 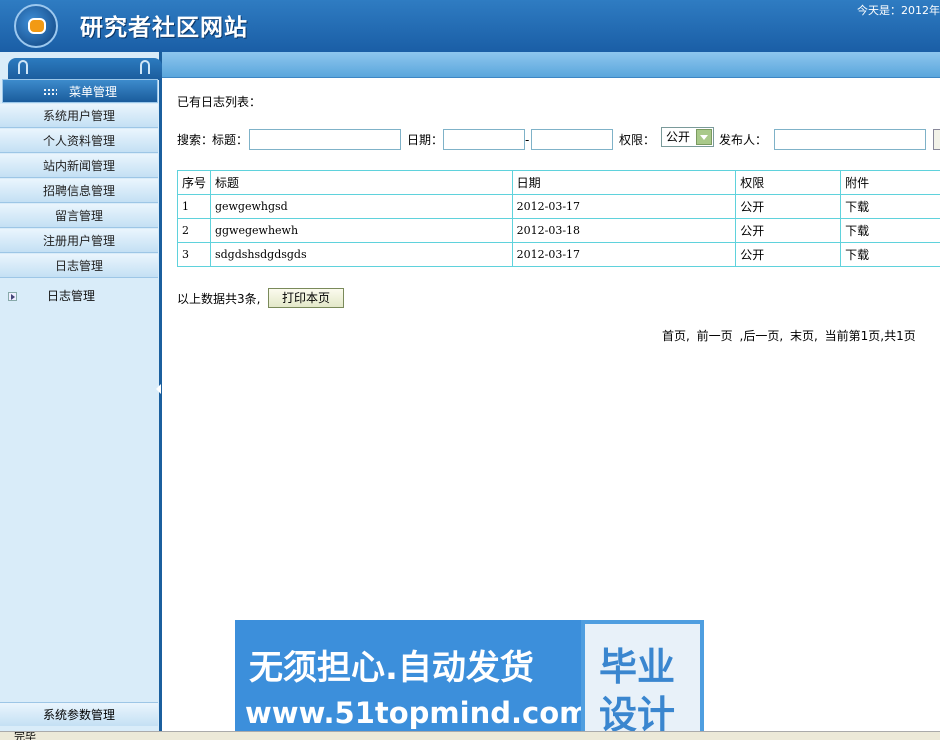 I want to click on row-title: gewgewhgsd, so click(x=361, y=206).